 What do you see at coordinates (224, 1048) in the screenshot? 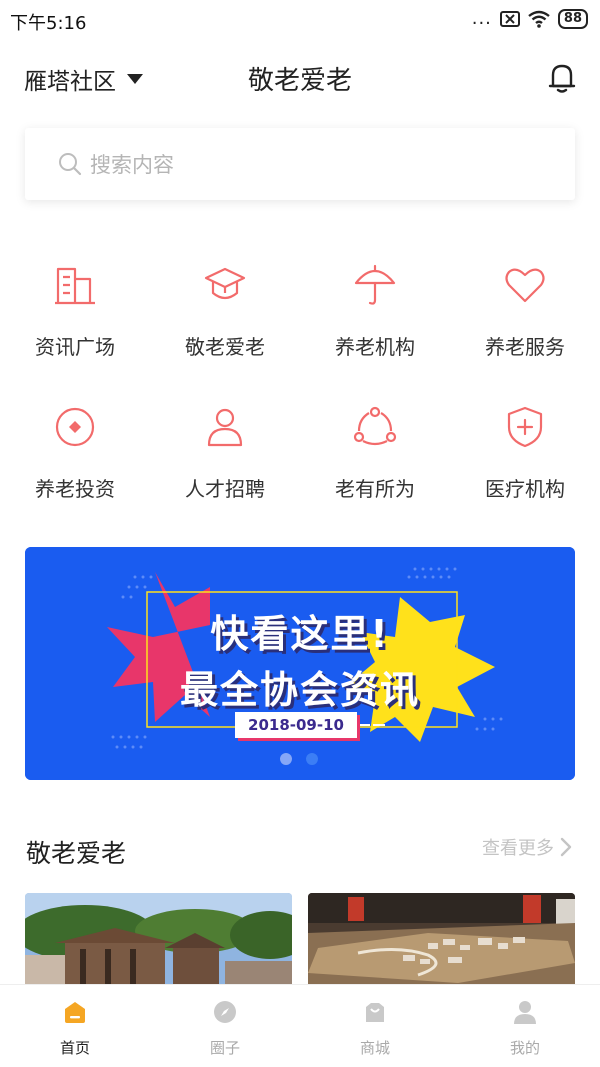
I see `tab-label: 圈子` at bounding box center [224, 1048].